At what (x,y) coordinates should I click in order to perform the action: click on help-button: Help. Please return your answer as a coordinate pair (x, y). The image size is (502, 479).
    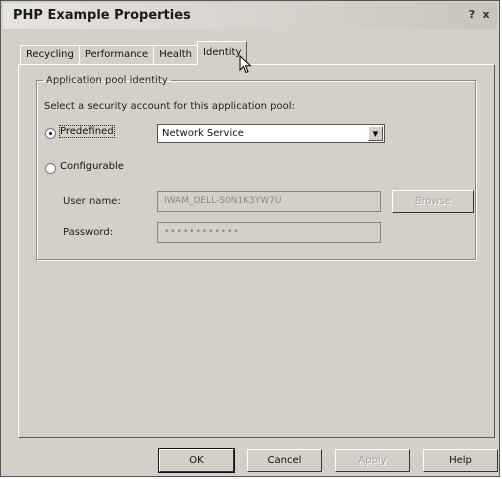
    Looking at the image, I should click on (460, 460).